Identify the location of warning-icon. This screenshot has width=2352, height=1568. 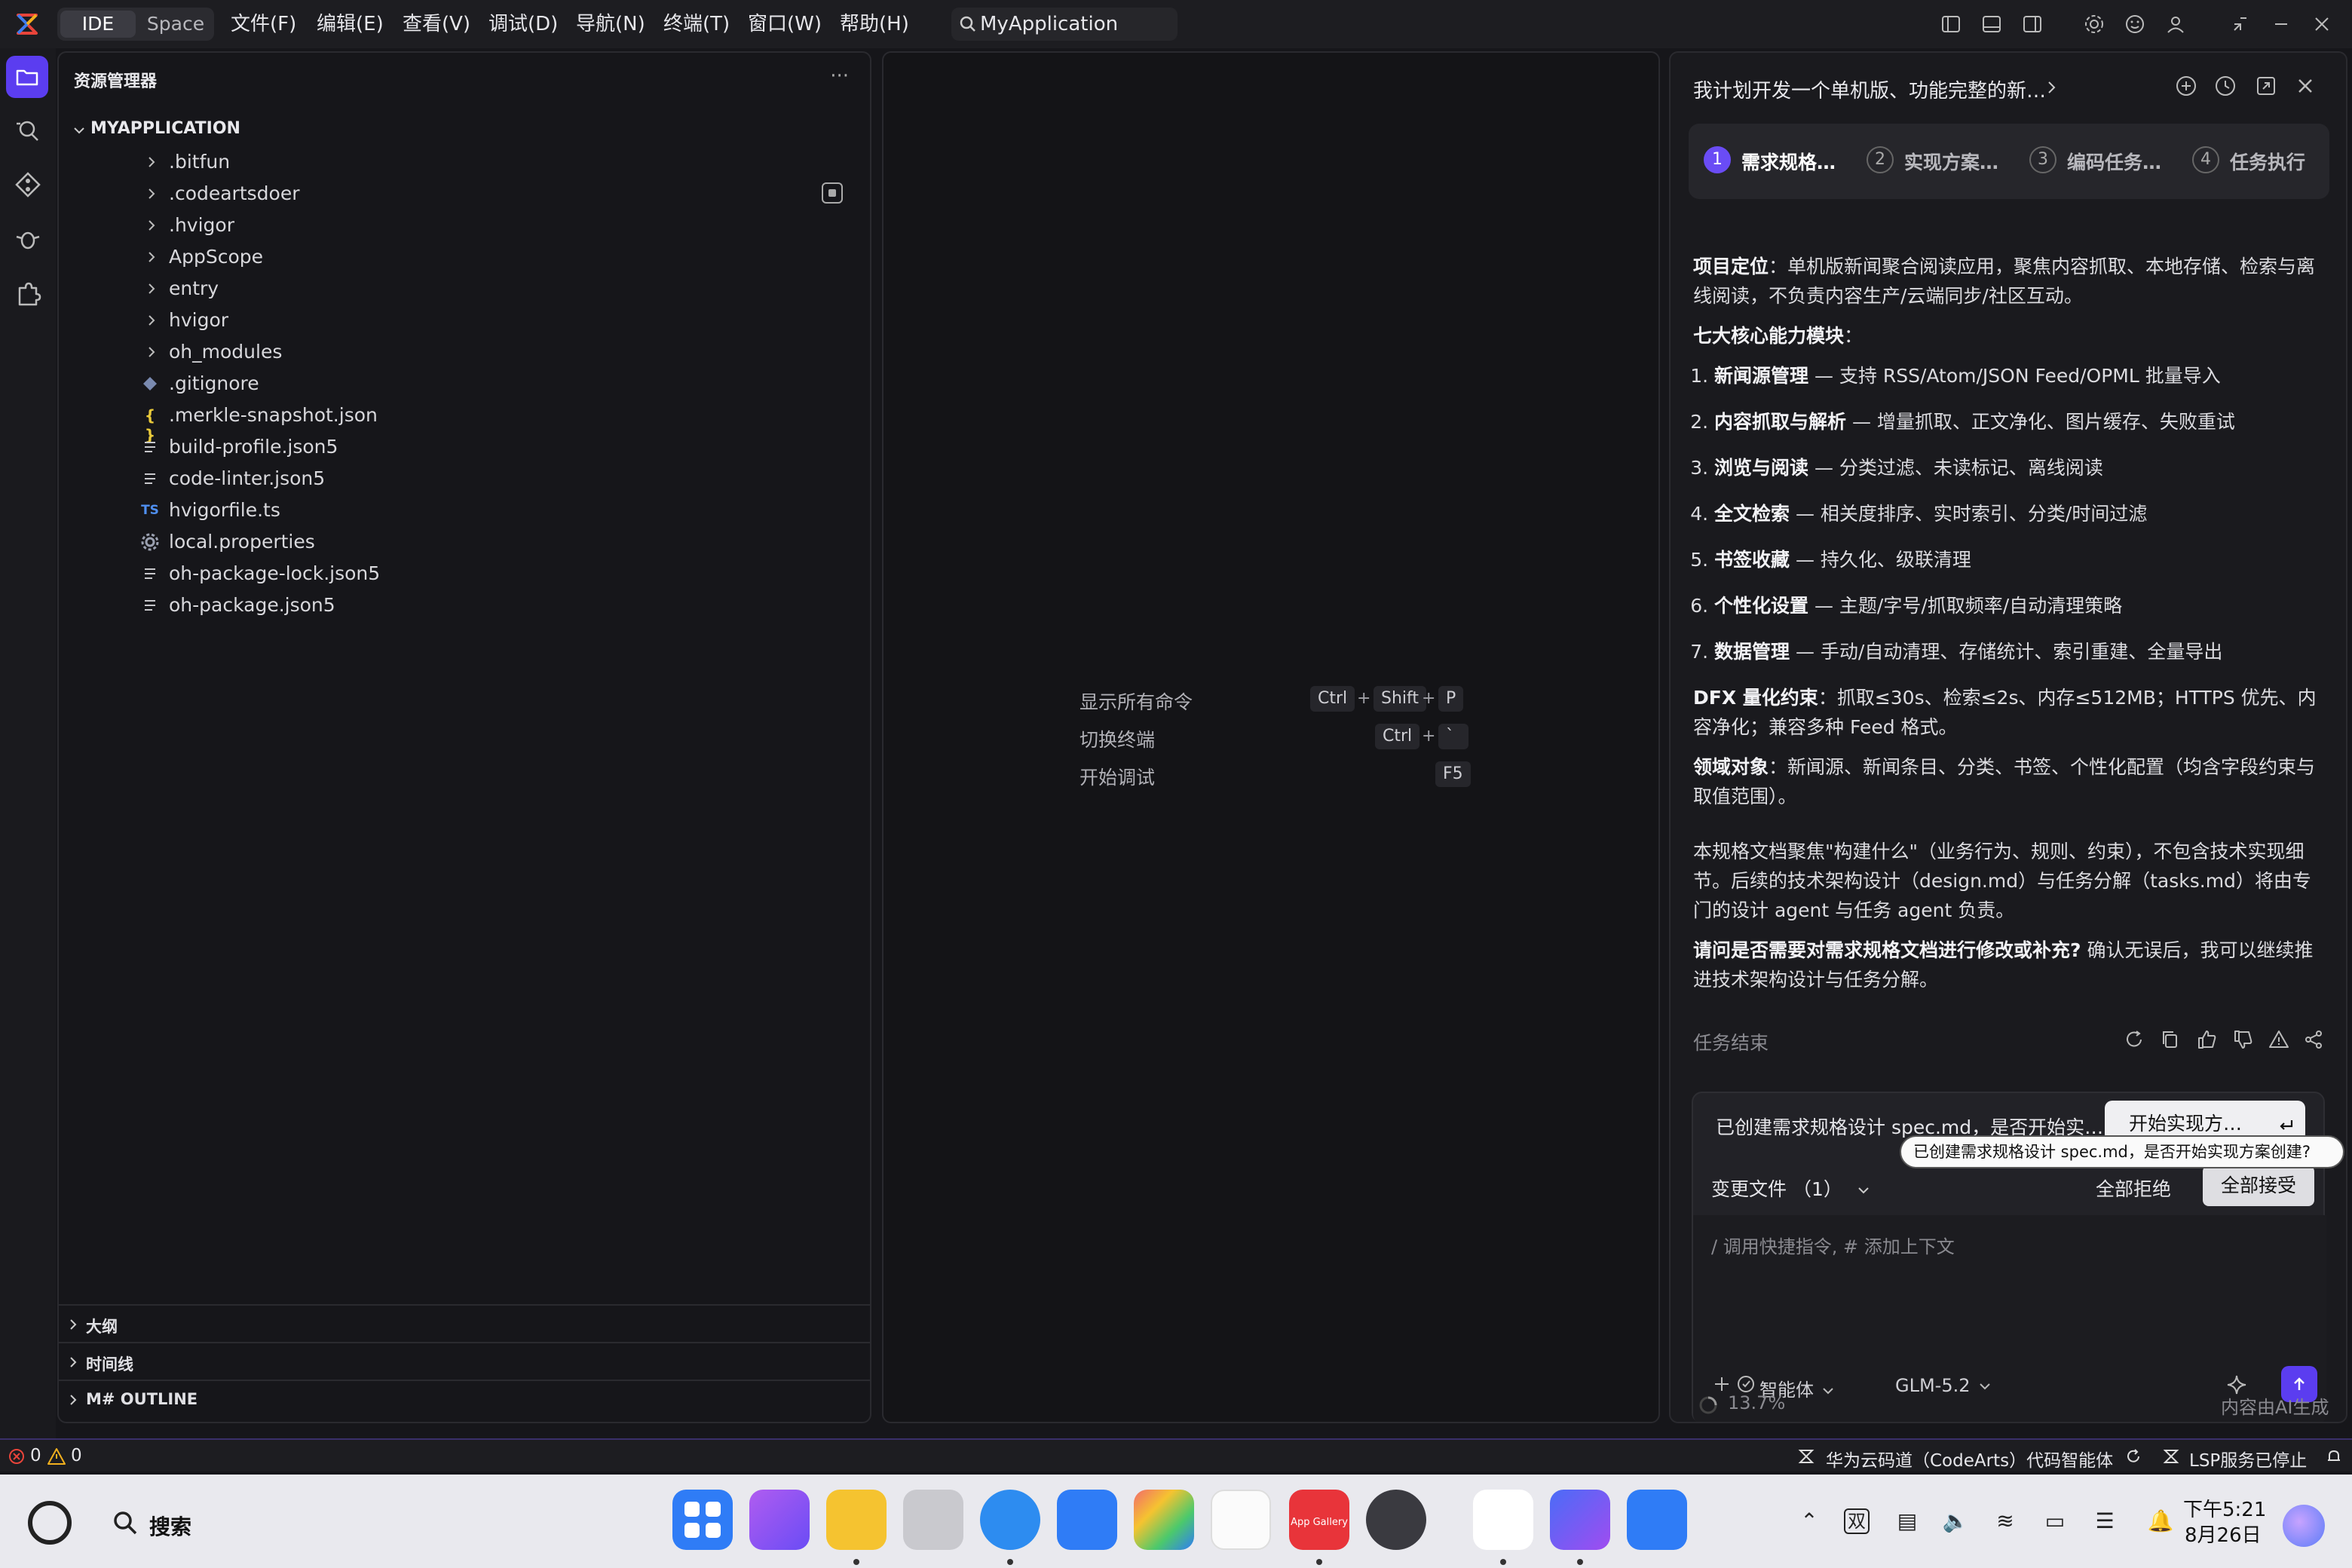
(56, 1456).